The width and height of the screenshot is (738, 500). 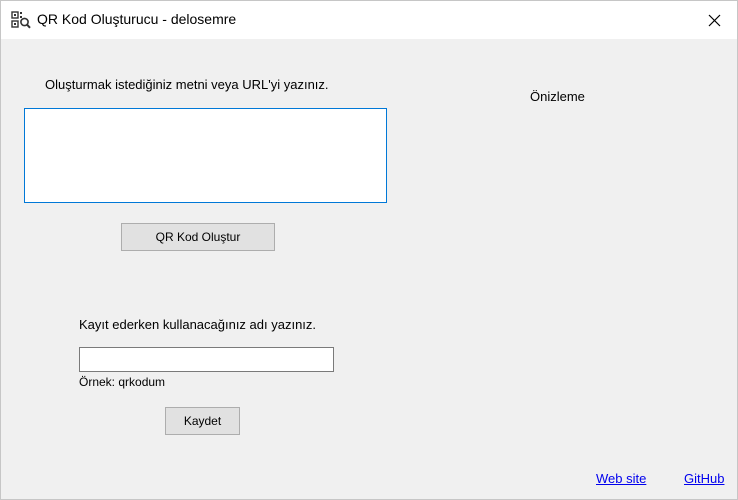 What do you see at coordinates (202, 421) in the screenshot?
I see `save-button: Kaydet` at bounding box center [202, 421].